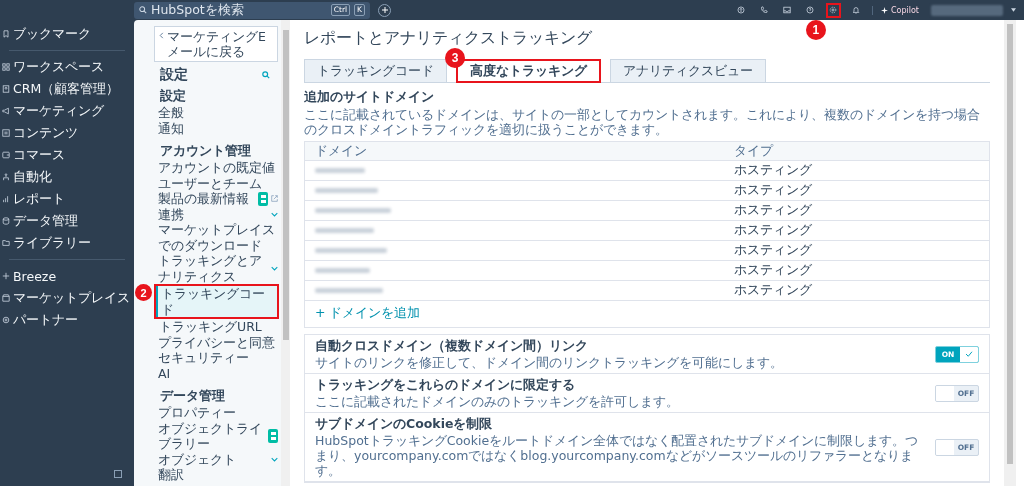 The width and height of the screenshot is (1024, 486). I want to click on back-button: マーケティングEメールに戻る, so click(216, 44).